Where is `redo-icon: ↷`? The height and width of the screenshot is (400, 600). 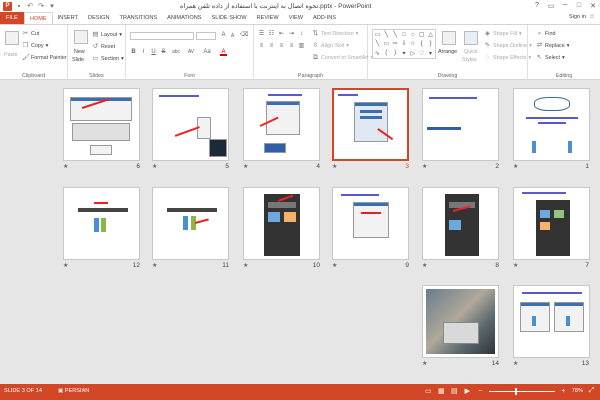
redo-icon: ↷ is located at coordinates (41, 6).